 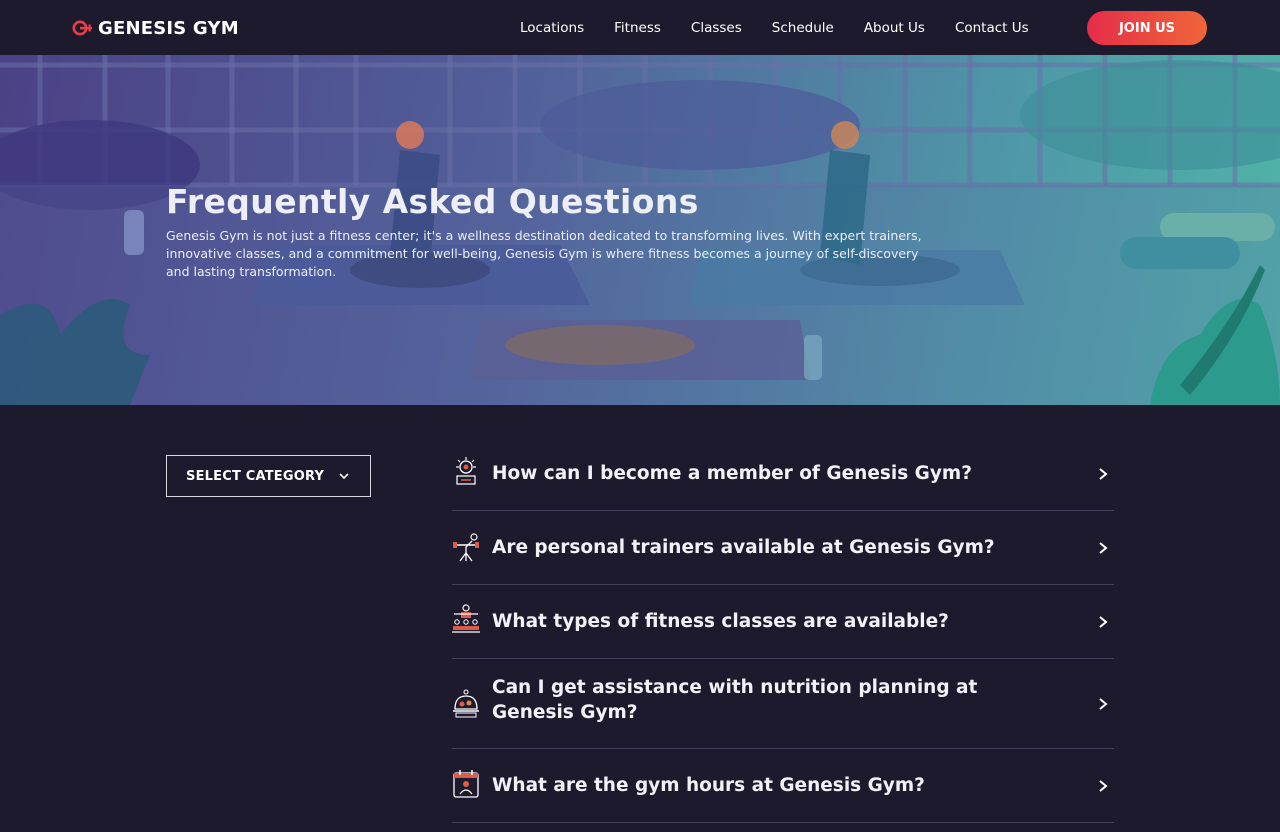 I want to click on calendar-icon, so click(x=466, y=784).